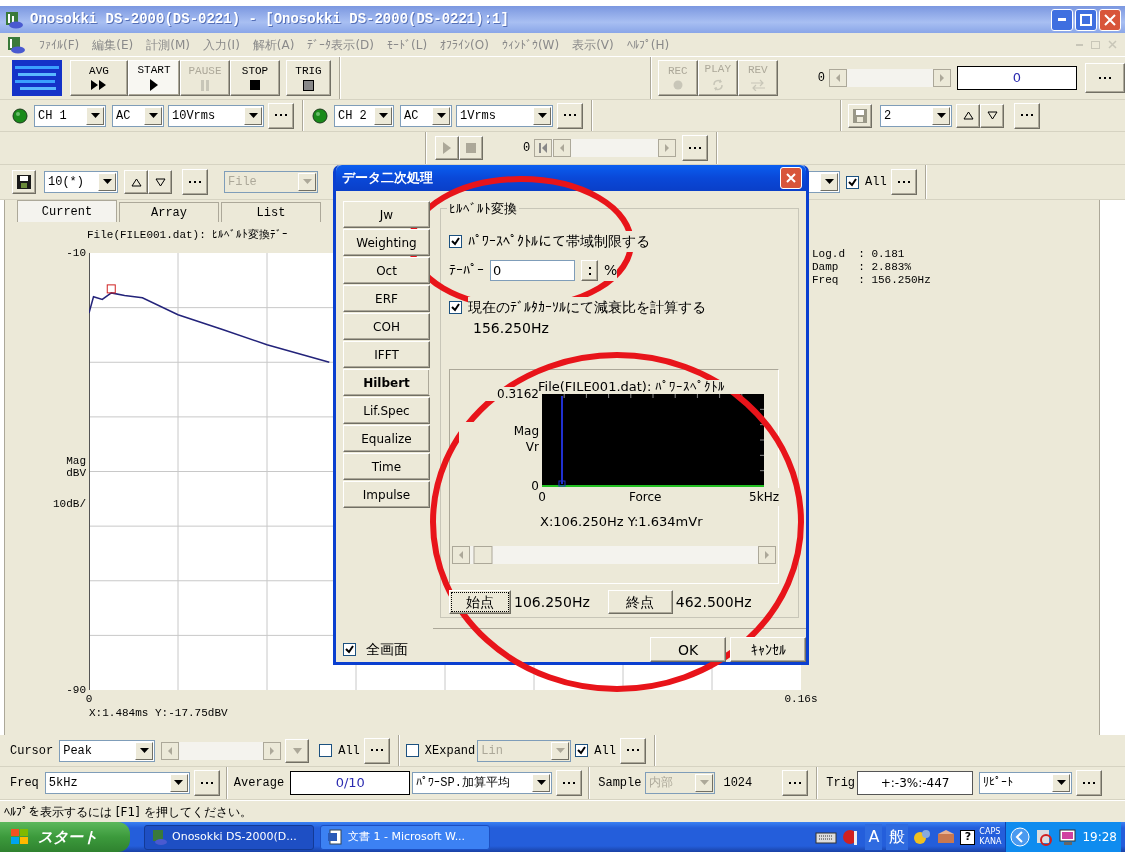 This screenshot has height=852, width=1125. I want to click on dropdown: 1Vrms, so click(504, 115).